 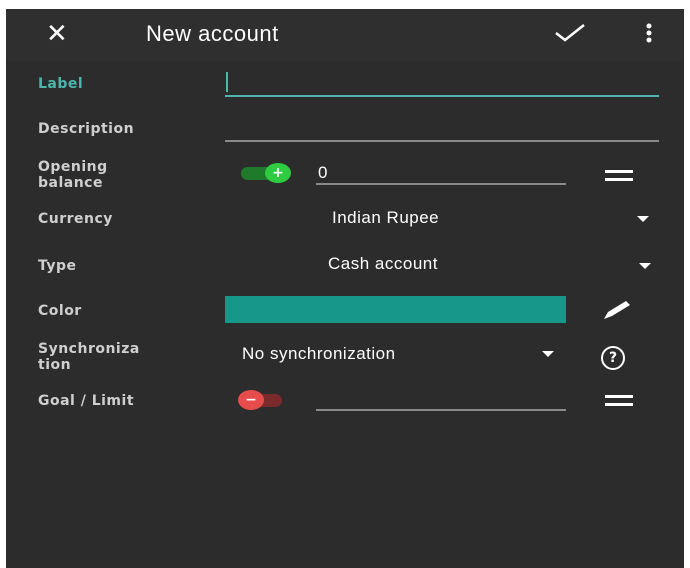 What do you see at coordinates (617, 312) in the screenshot?
I see `edit-pencil-icon` at bounding box center [617, 312].